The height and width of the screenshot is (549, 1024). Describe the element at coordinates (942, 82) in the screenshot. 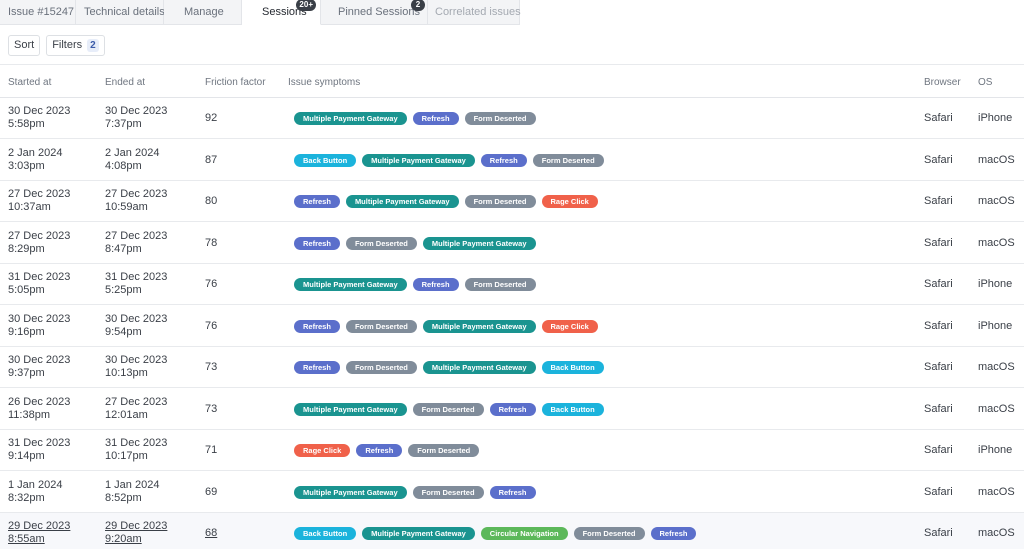

I see `column-header-browser: Browser` at that location.